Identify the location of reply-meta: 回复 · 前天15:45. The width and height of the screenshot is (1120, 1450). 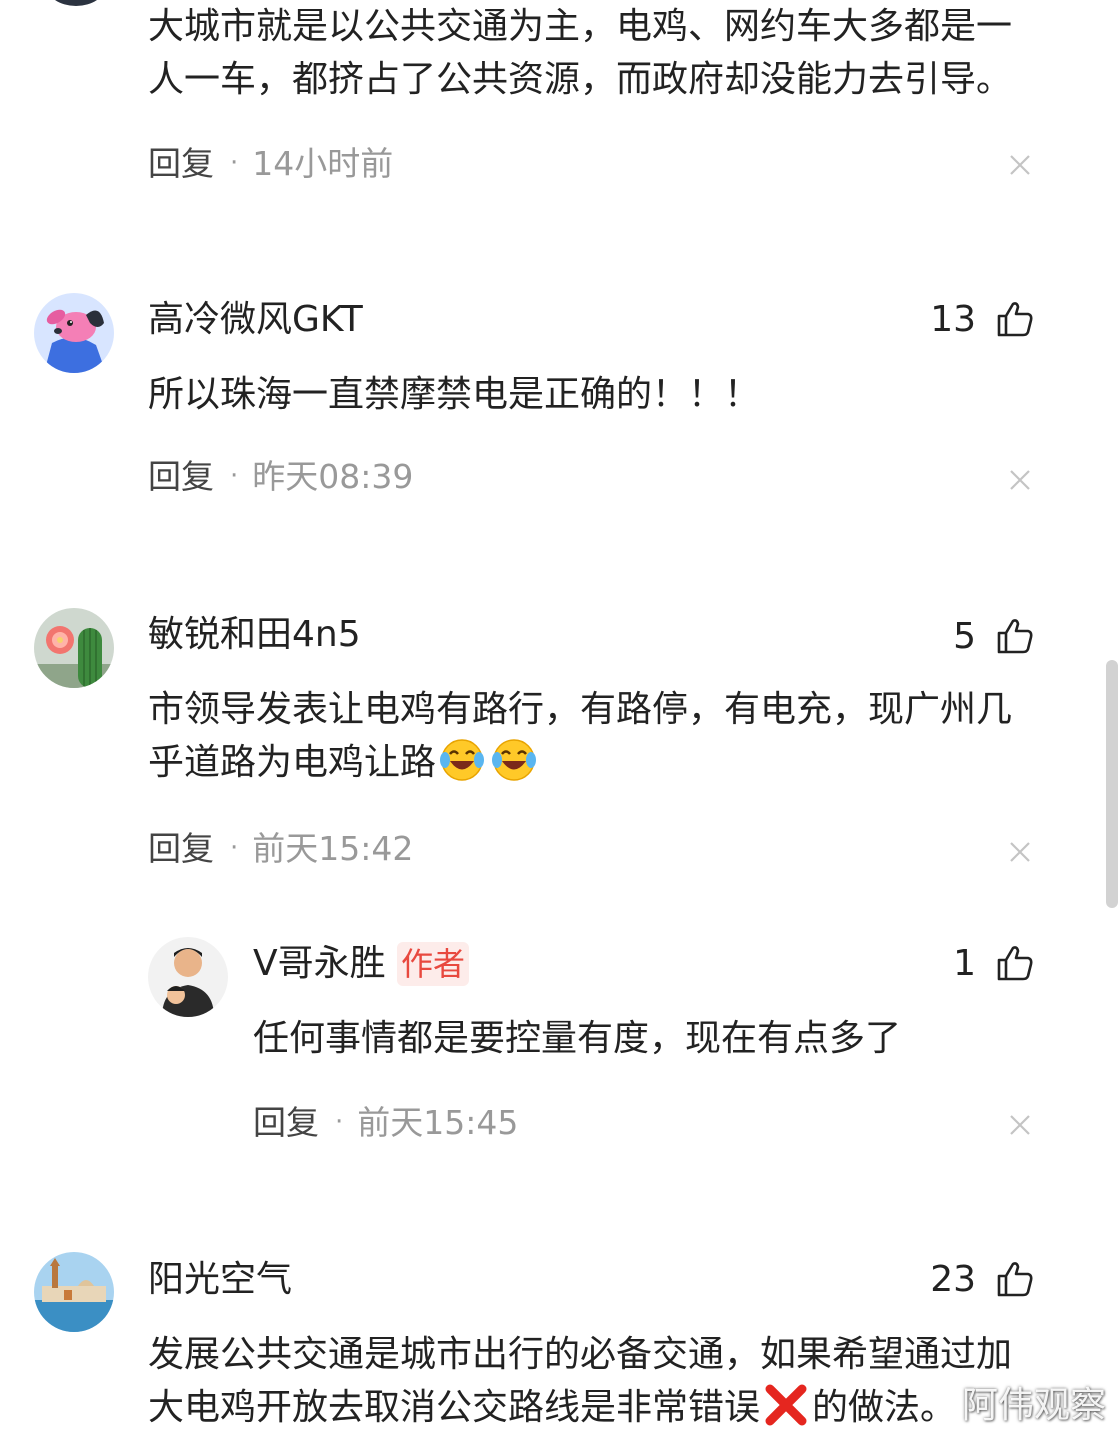
(385, 1122).